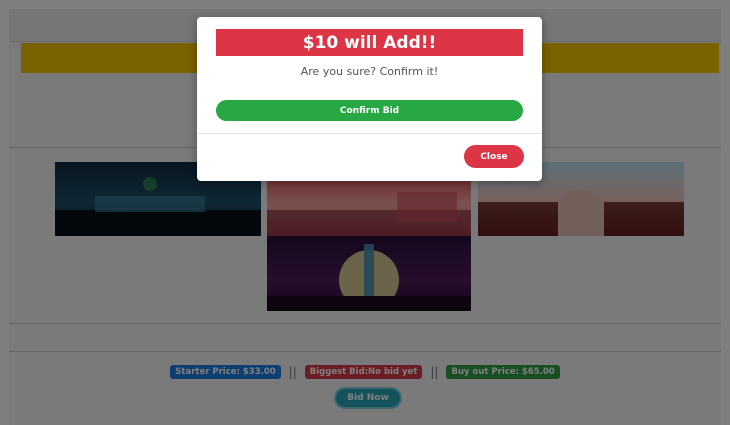 This screenshot has height=425, width=730. What do you see at coordinates (369, 133) in the screenshot?
I see `modal-divider` at bounding box center [369, 133].